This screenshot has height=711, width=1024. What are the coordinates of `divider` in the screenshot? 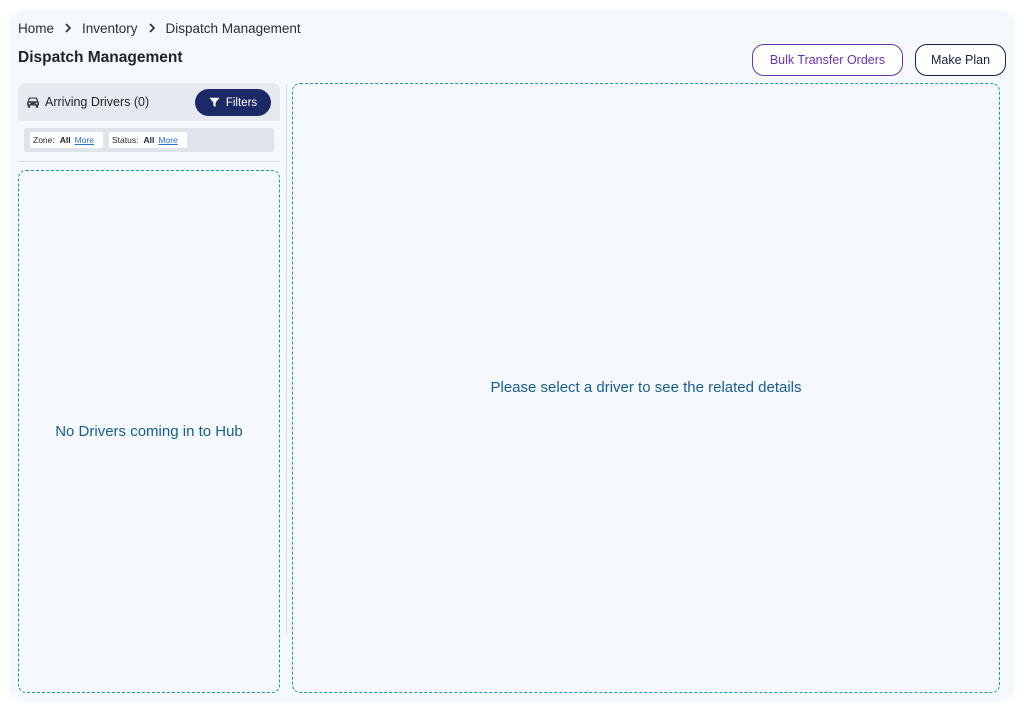 It's located at (149, 161).